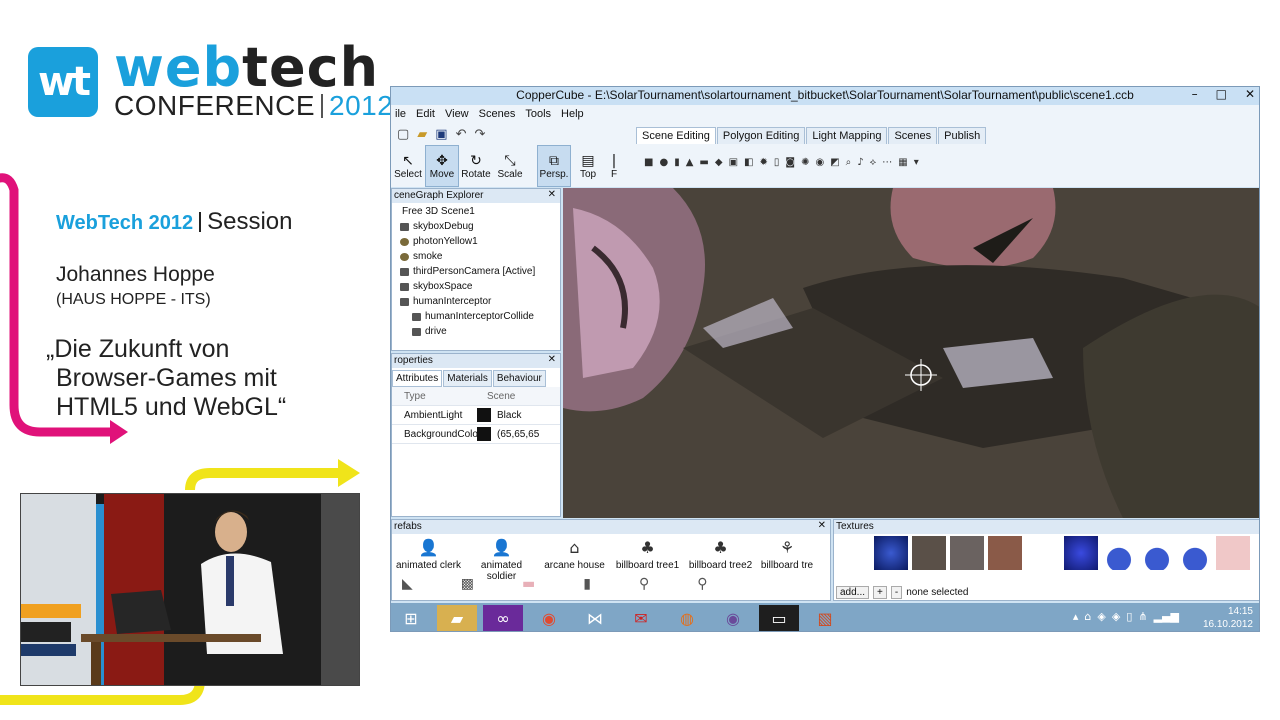 The image size is (1280, 720). What do you see at coordinates (1129, 616) in the screenshot?
I see `battery-icon: ▯` at bounding box center [1129, 616].